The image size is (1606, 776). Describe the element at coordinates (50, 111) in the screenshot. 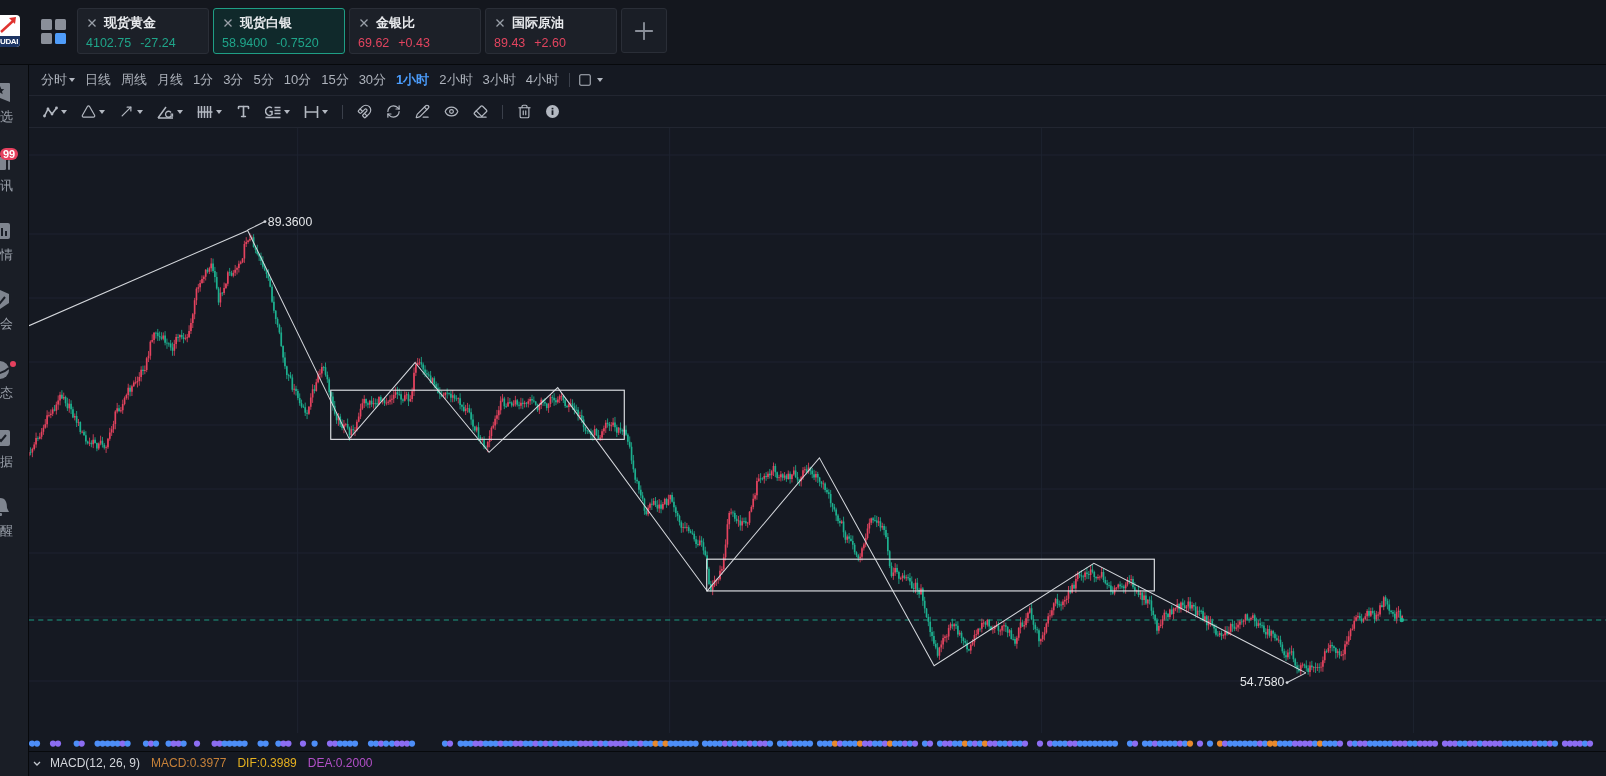

I see `polyline-icon` at that location.